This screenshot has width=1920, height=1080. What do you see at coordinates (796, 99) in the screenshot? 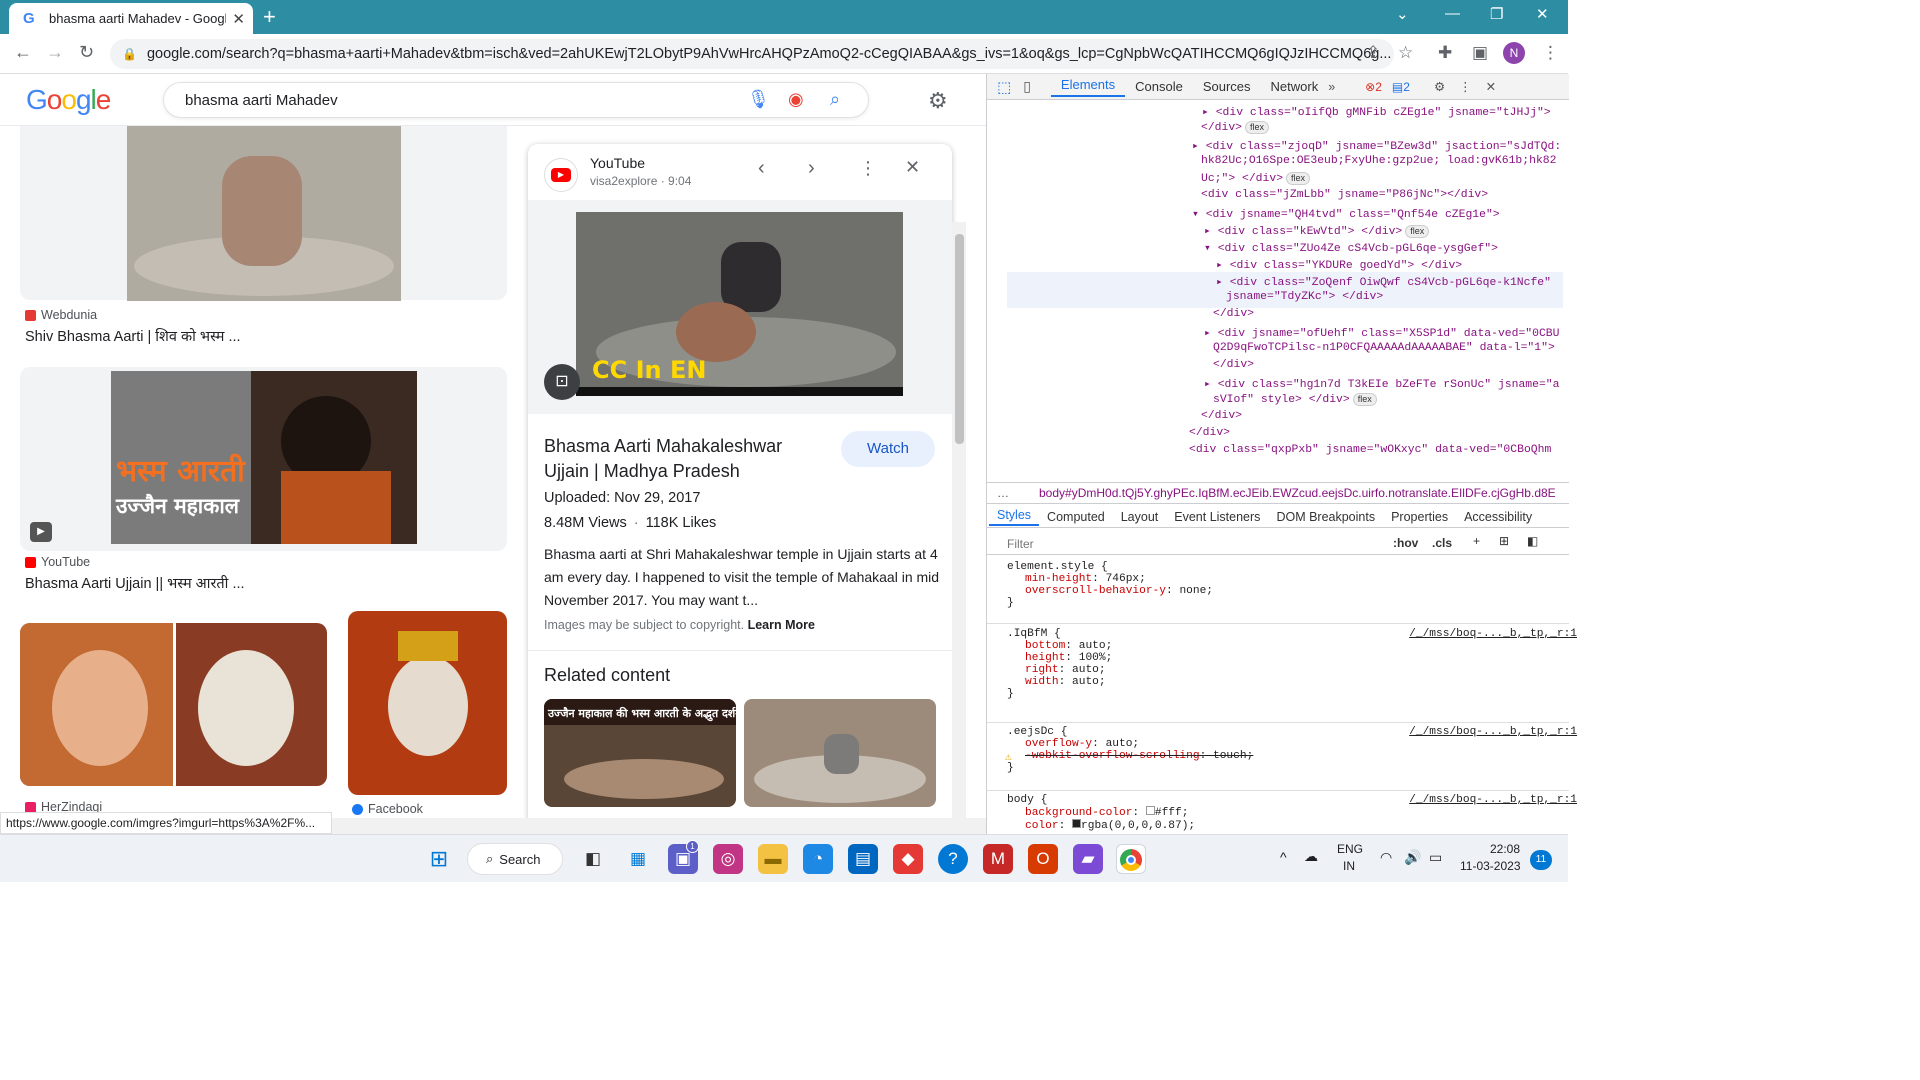
I see `camera-lens-icon: ◉` at bounding box center [796, 99].